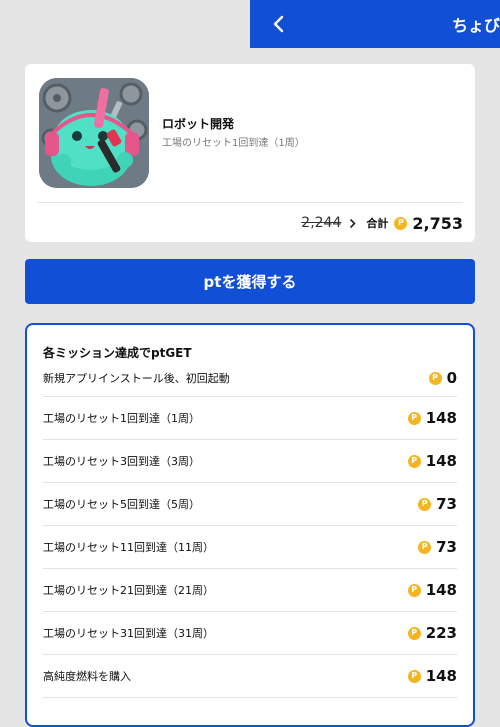  What do you see at coordinates (128, 547) in the screenshot?
I see `mission-label: 工場のリセット11回到達（11周）` at bounding box center [128, 547].